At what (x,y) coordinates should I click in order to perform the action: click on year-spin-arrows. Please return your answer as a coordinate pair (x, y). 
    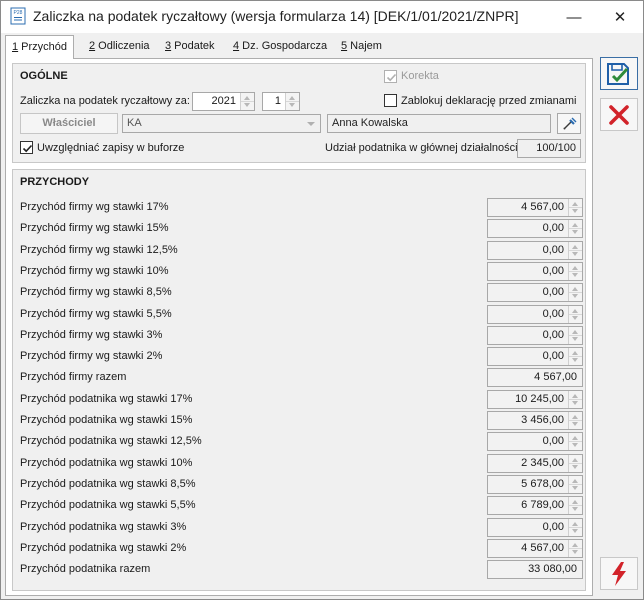
    Looking at the image, I should click on (247, 101).